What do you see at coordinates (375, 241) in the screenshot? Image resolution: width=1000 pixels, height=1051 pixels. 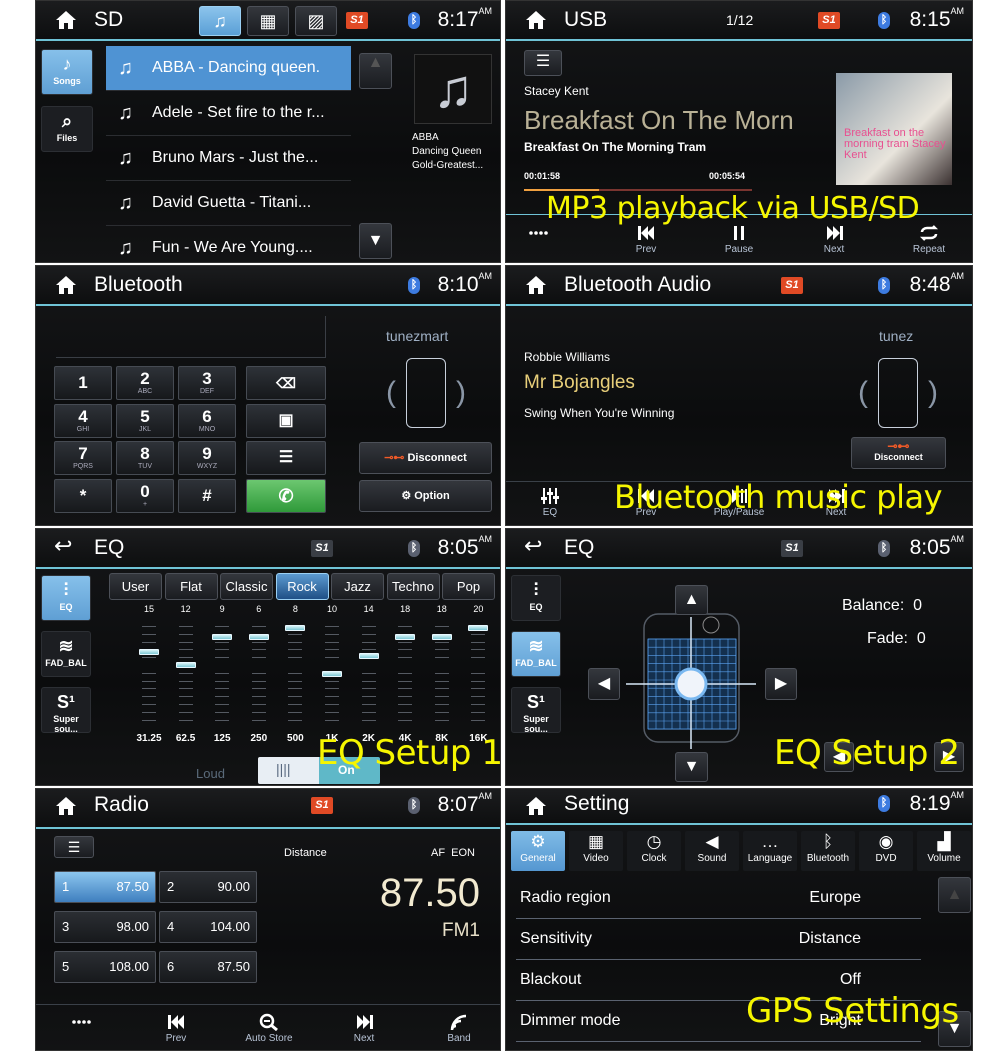 I see `scroll-down-button: ▼` at bounding box center [375, 241].